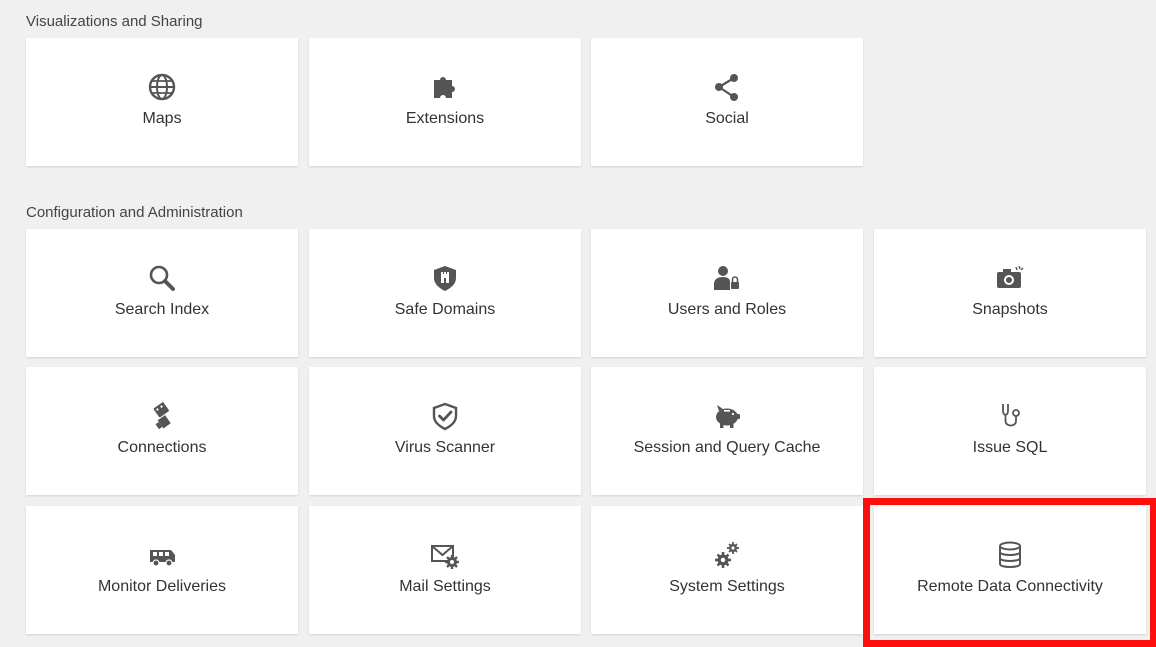 The image size is (1156, 647). I want to click on section-title-visualizations: Visualizations and Sharing, so click(114, 21).